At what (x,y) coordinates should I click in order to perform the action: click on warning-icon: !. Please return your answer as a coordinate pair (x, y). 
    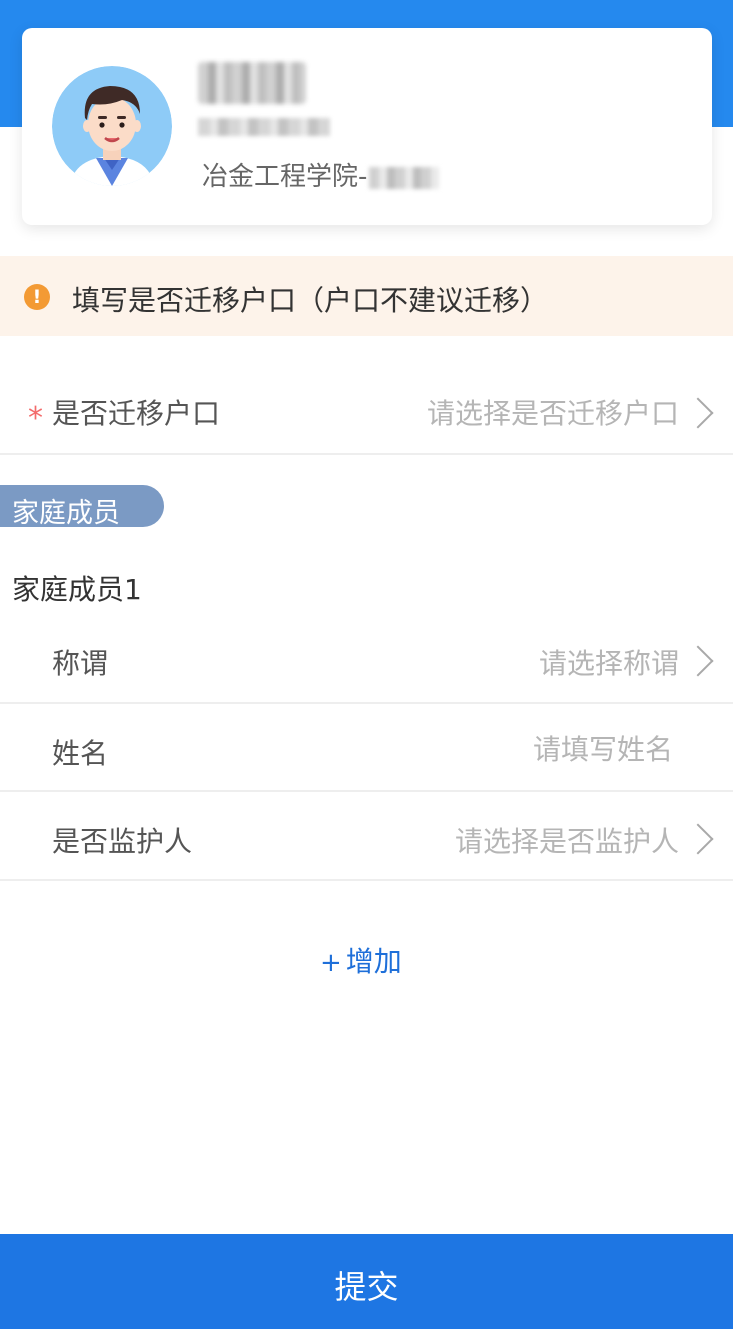
    Looking at the image, I should click on (37, 297).